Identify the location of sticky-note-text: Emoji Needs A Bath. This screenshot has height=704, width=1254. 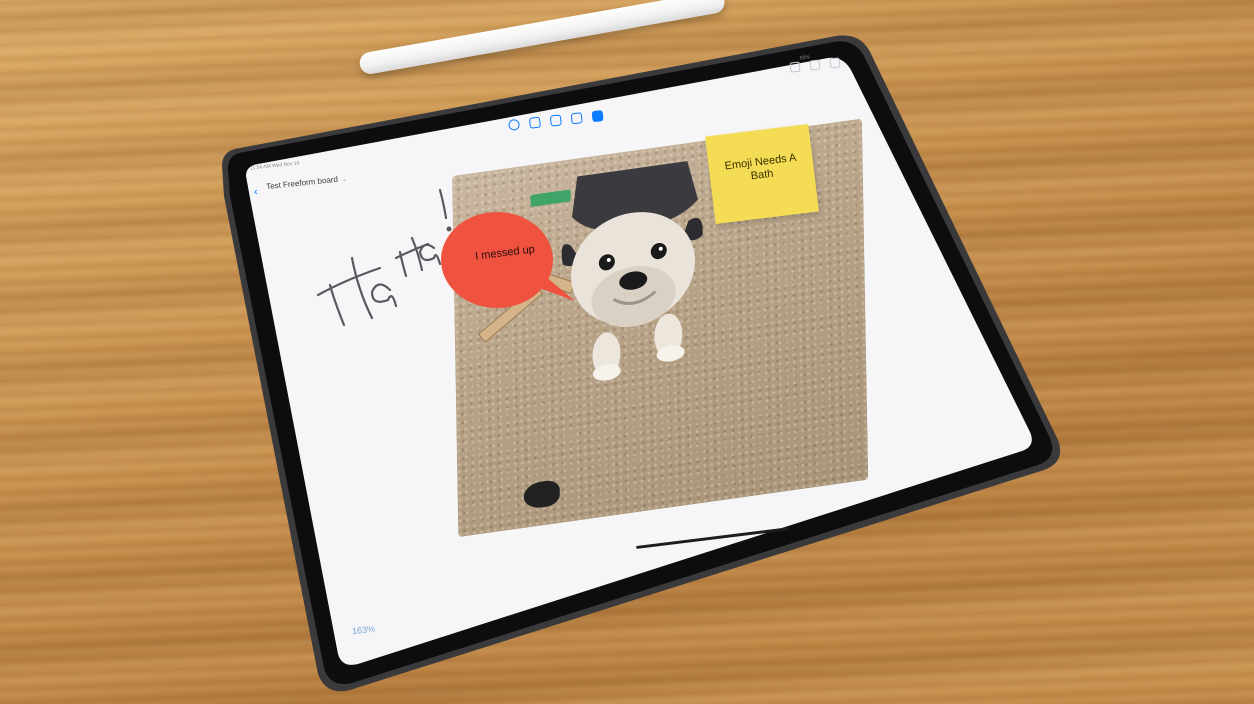
(760, 167).